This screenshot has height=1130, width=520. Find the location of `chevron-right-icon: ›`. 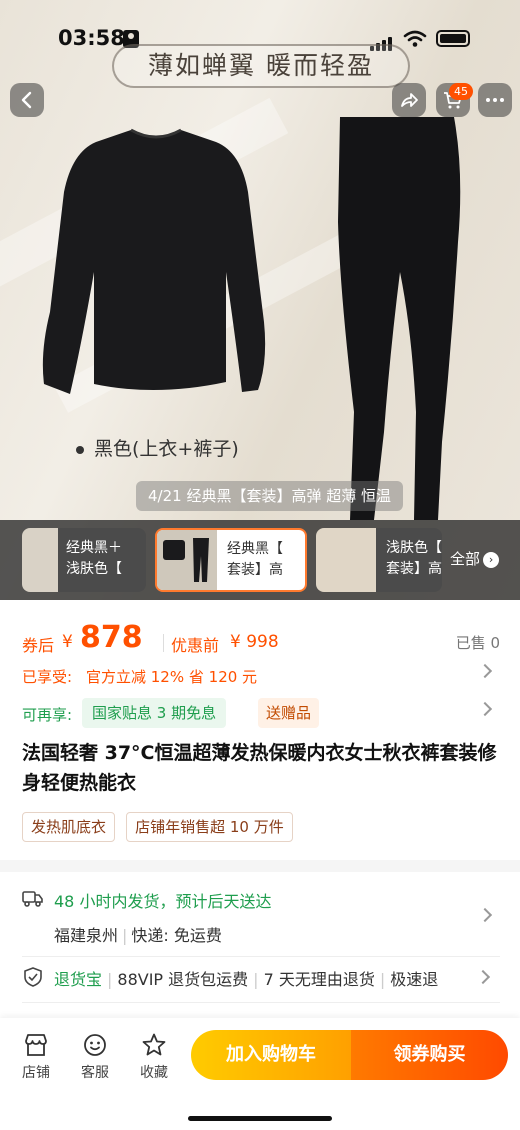

chevron-right-icon: › is located at coordinates (491, 559).